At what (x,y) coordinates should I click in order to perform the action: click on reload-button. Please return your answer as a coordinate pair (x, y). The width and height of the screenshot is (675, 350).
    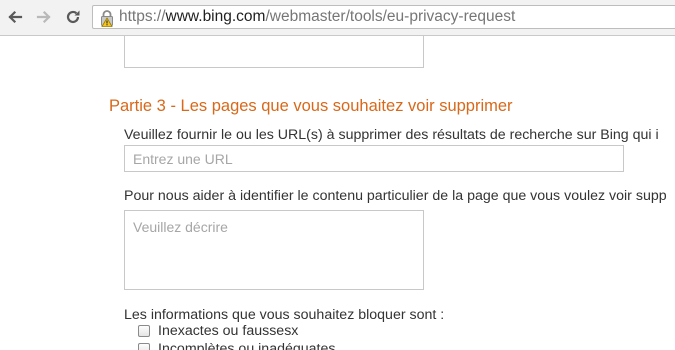
    Looking at the image, I should click on (73, 17).